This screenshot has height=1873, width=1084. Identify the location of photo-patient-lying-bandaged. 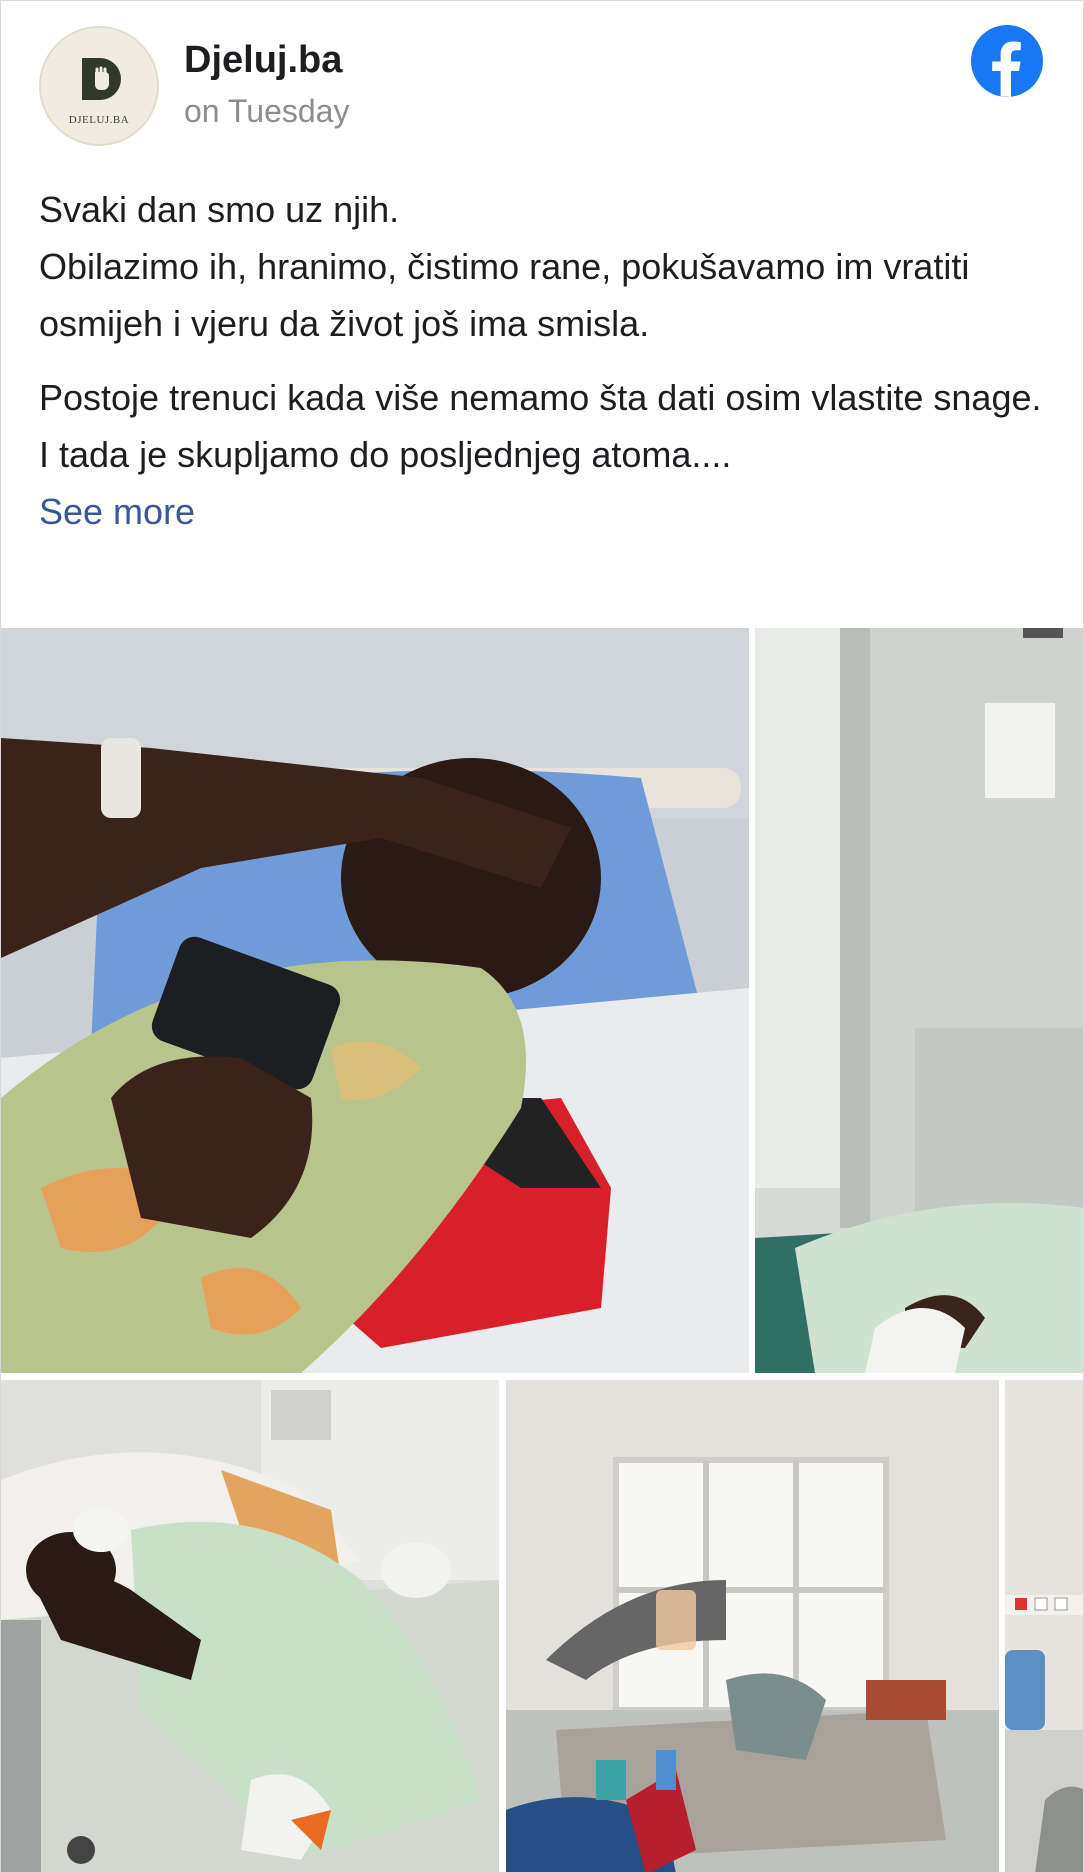
(250, 1626).